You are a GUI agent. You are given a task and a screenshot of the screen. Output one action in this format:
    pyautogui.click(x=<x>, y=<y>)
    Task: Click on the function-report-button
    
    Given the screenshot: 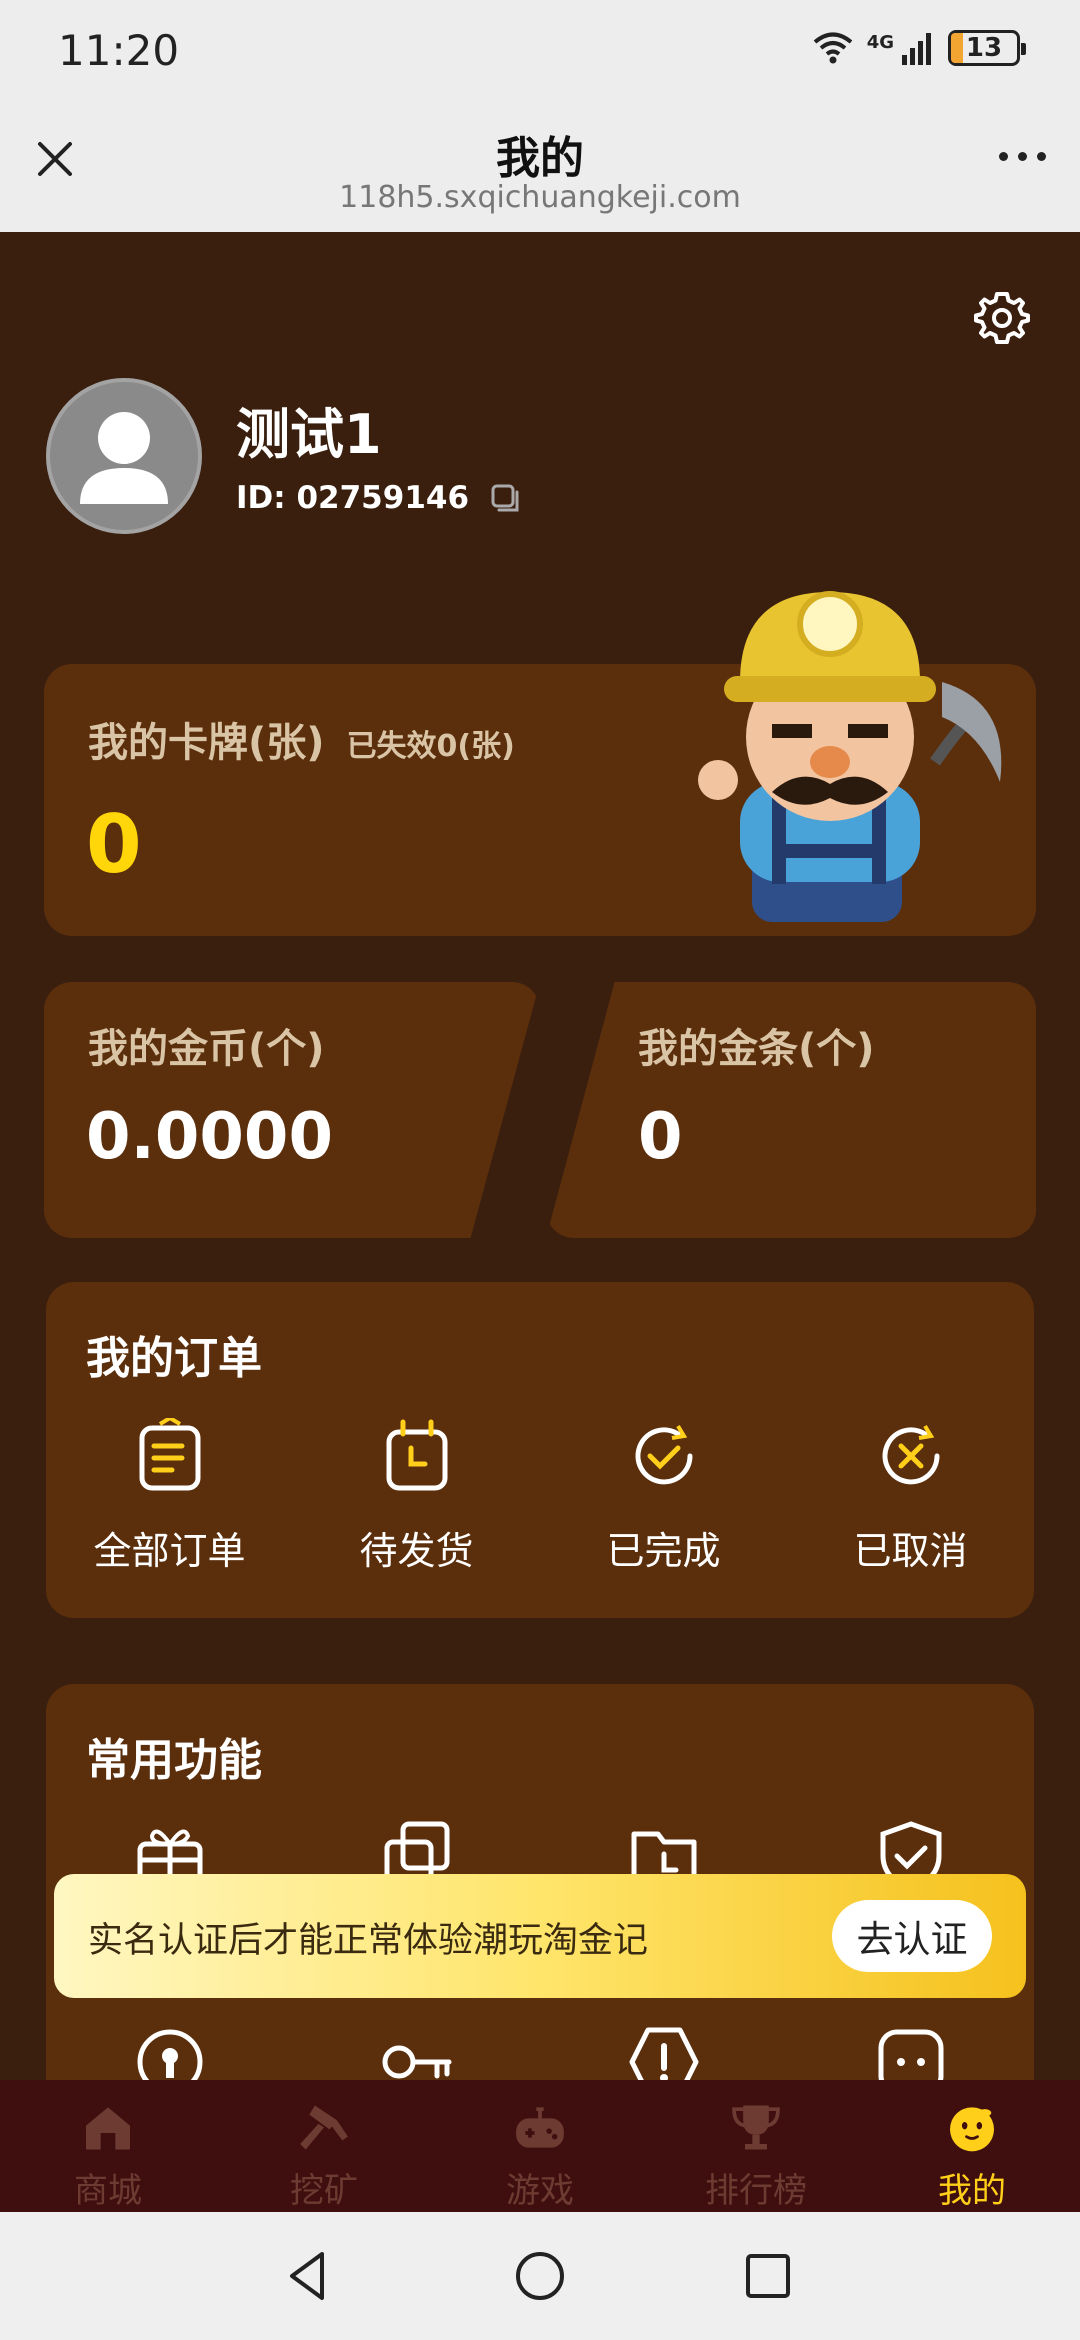 What is the action you would take?
    pyautogui.click(x=663, y=2052)
    